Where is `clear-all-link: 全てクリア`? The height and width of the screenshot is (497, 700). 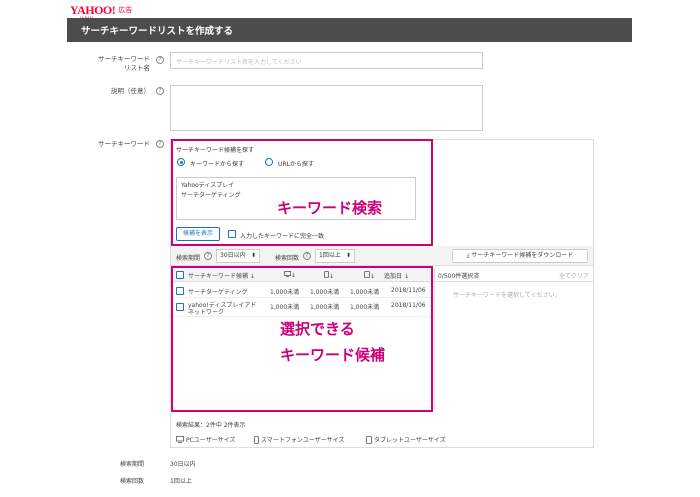 clear-all-link: 全てクリア is located at coordinates (574, 275).